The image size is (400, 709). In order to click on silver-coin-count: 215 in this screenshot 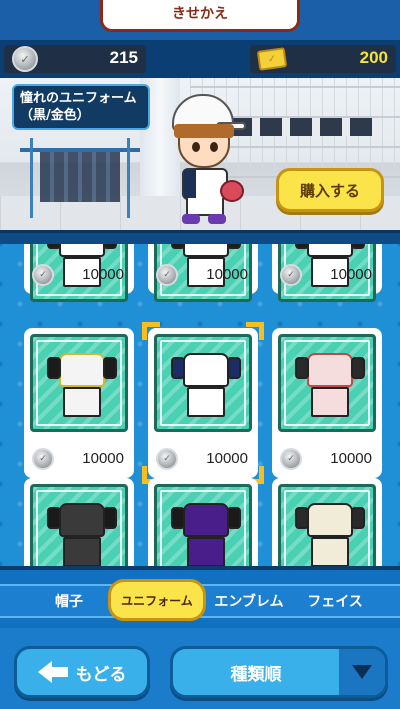, I will do `click(123, 57)`.